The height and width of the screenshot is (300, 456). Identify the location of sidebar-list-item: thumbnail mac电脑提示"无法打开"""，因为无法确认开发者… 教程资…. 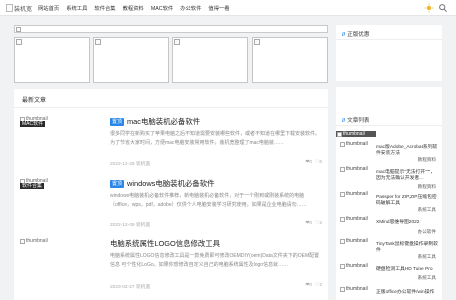
(389, 178).